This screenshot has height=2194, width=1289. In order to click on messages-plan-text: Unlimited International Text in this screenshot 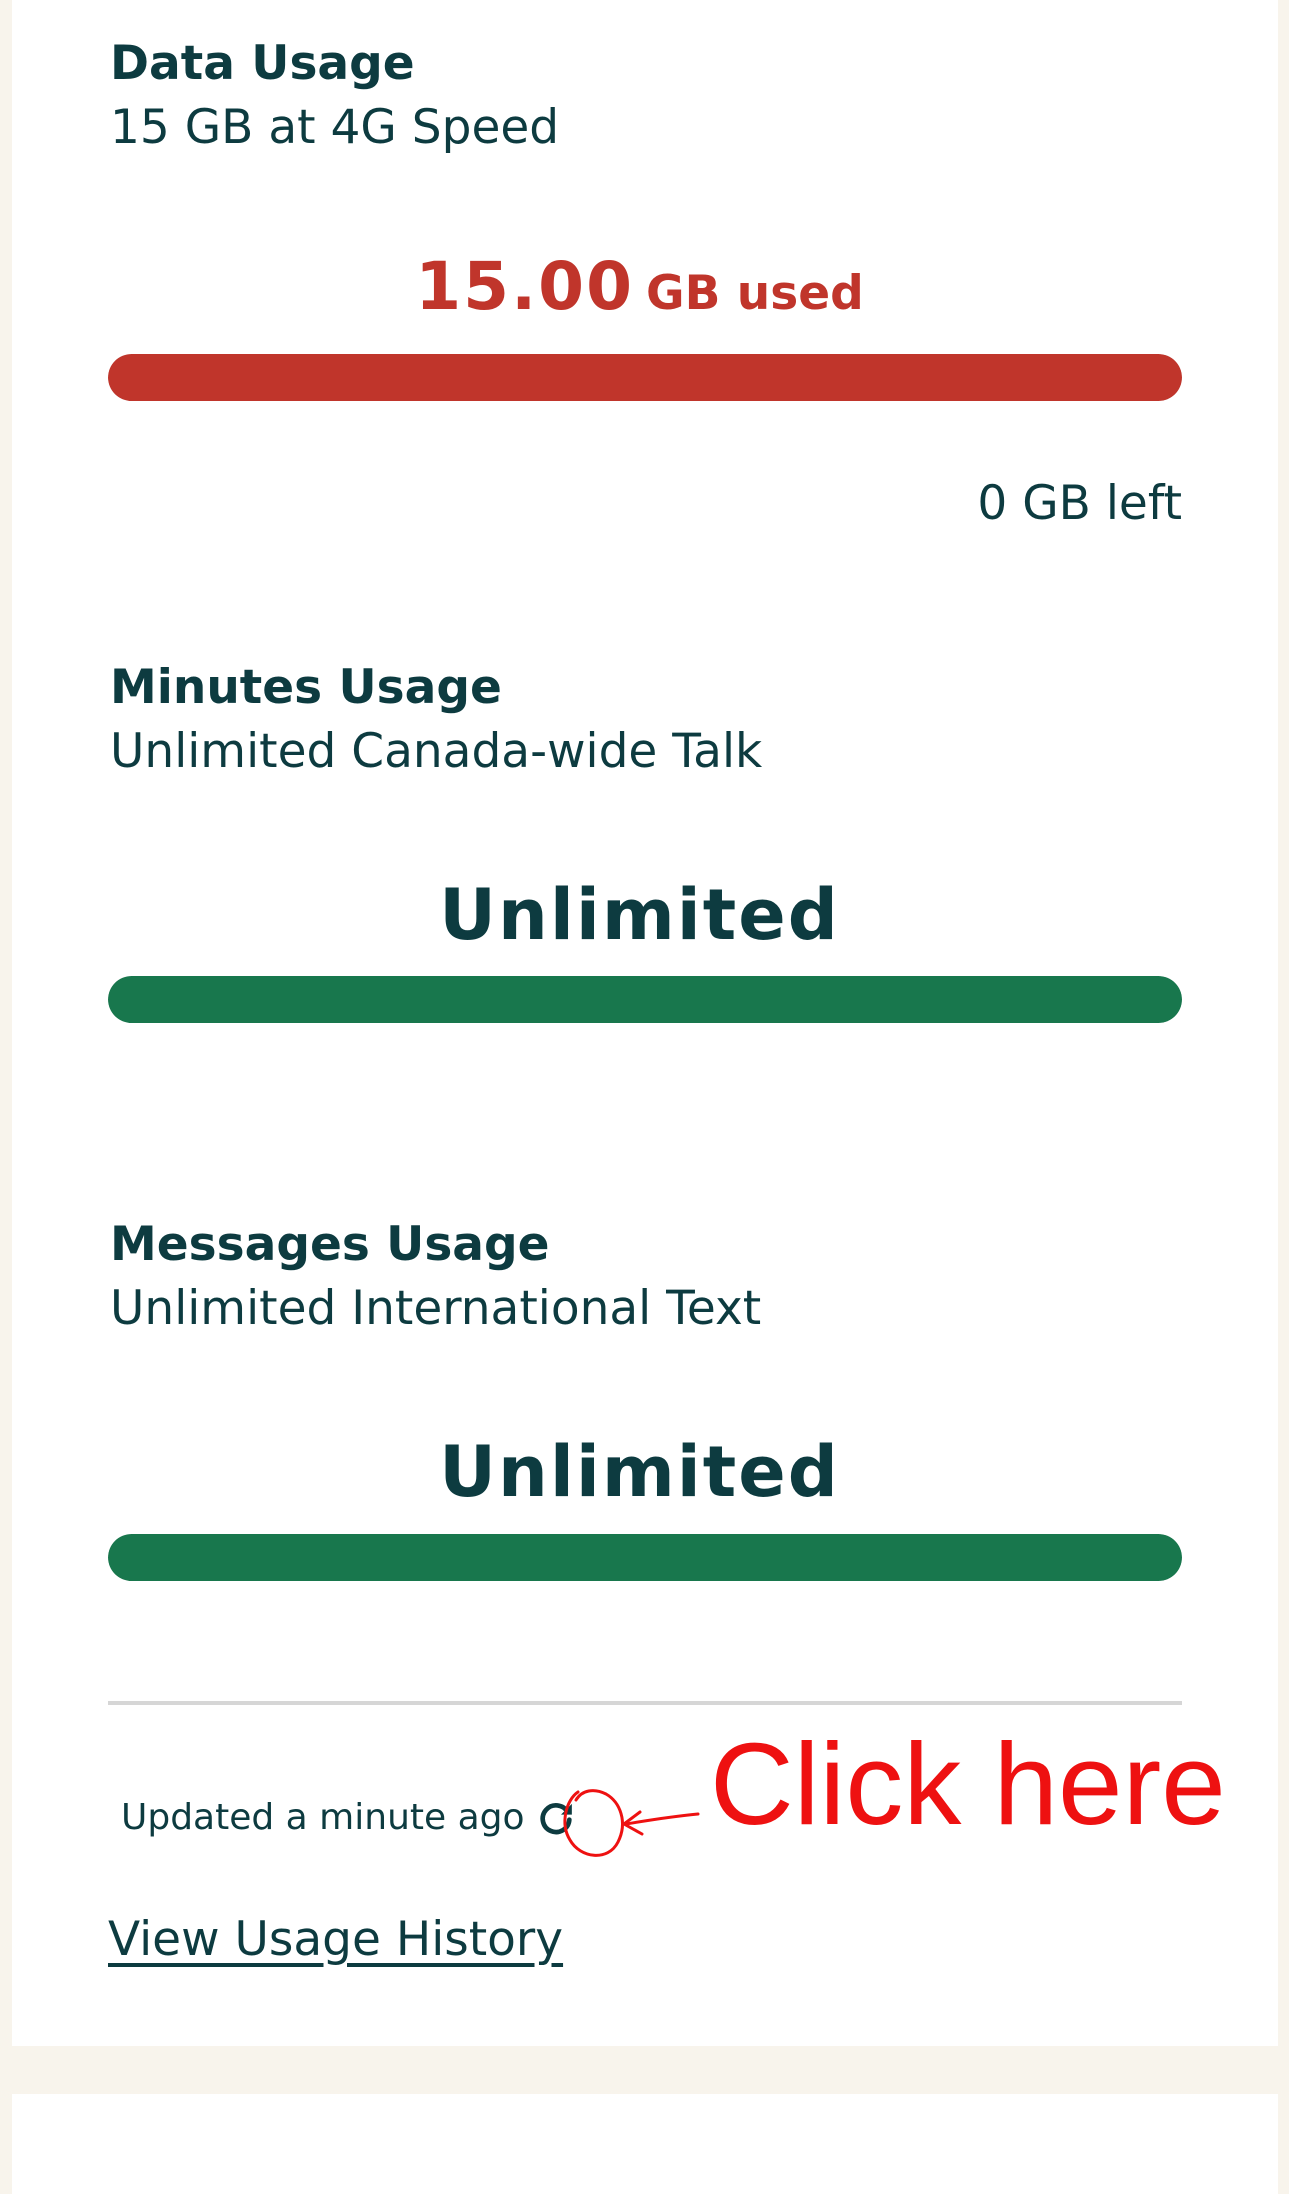, I will do `click(436, 1308)`.